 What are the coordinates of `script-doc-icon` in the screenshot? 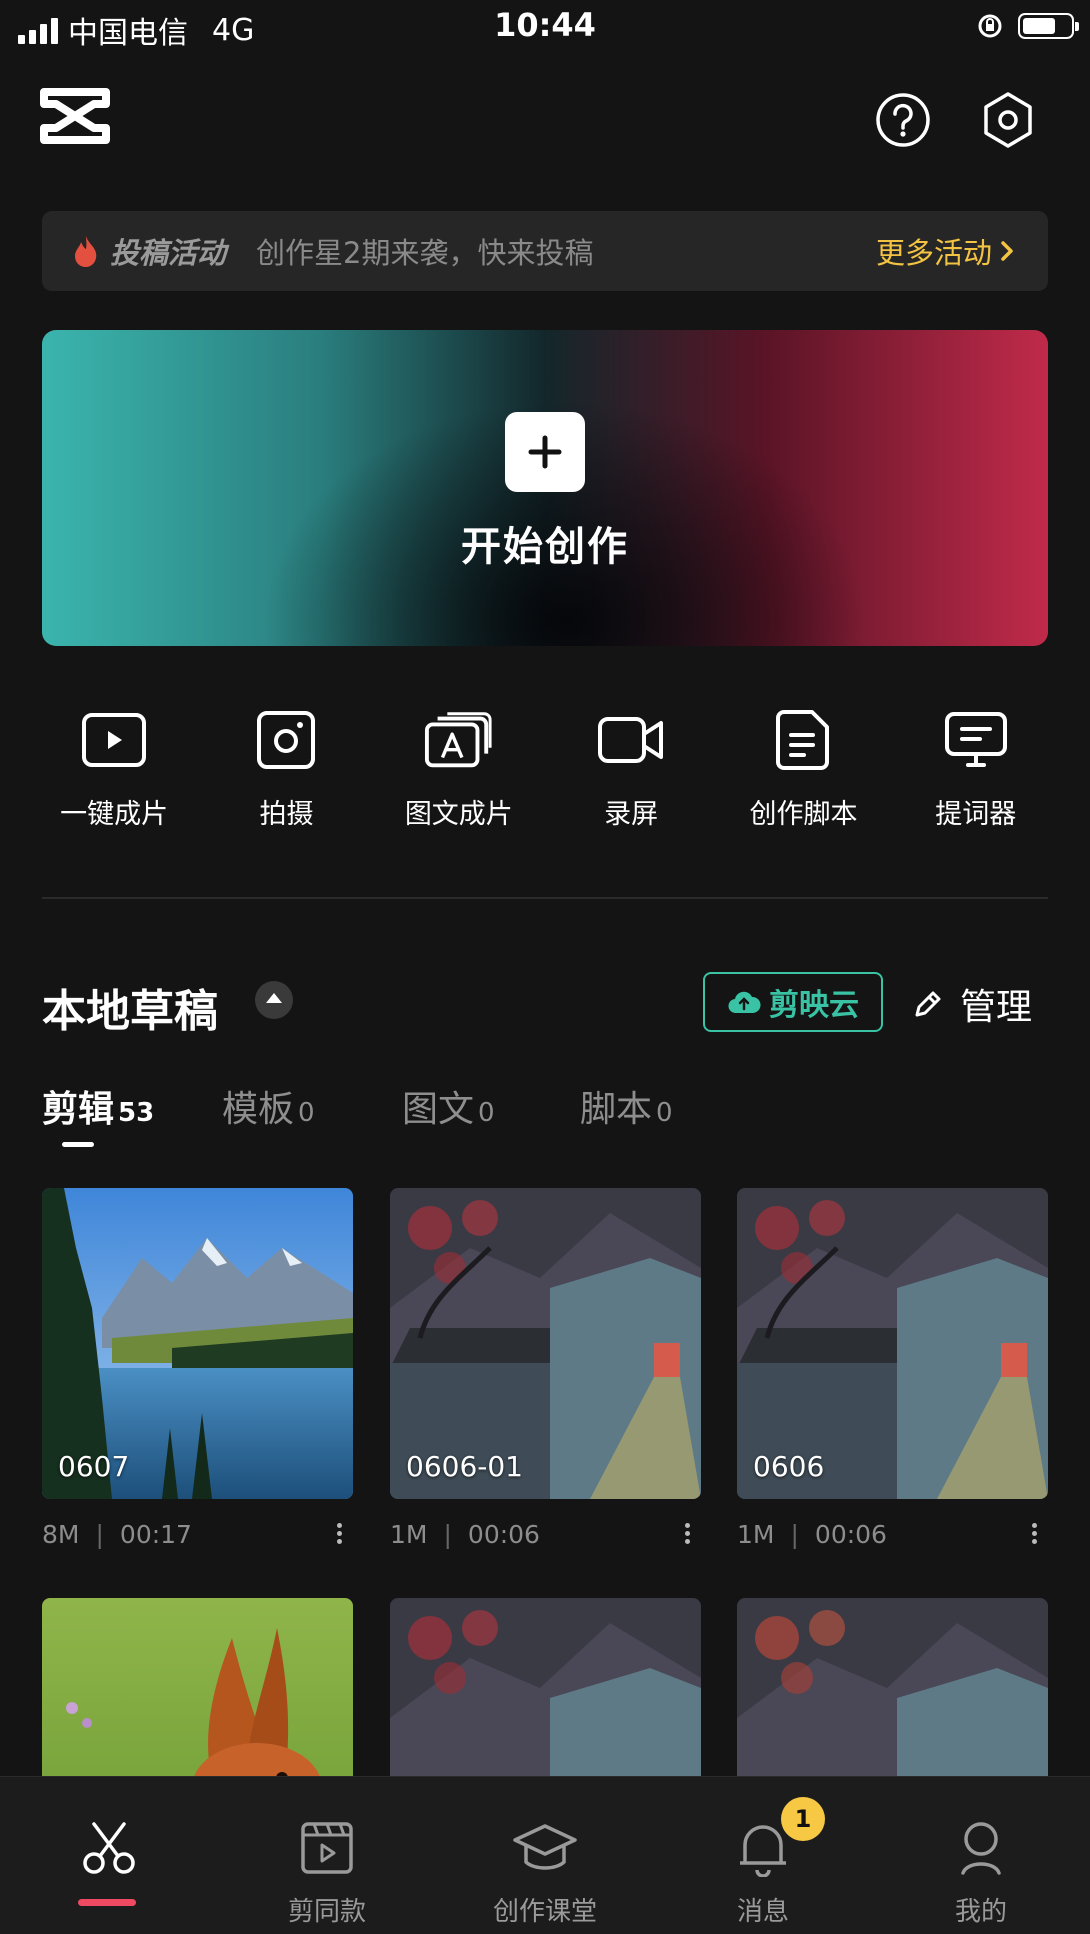 It's located at (803, 740).